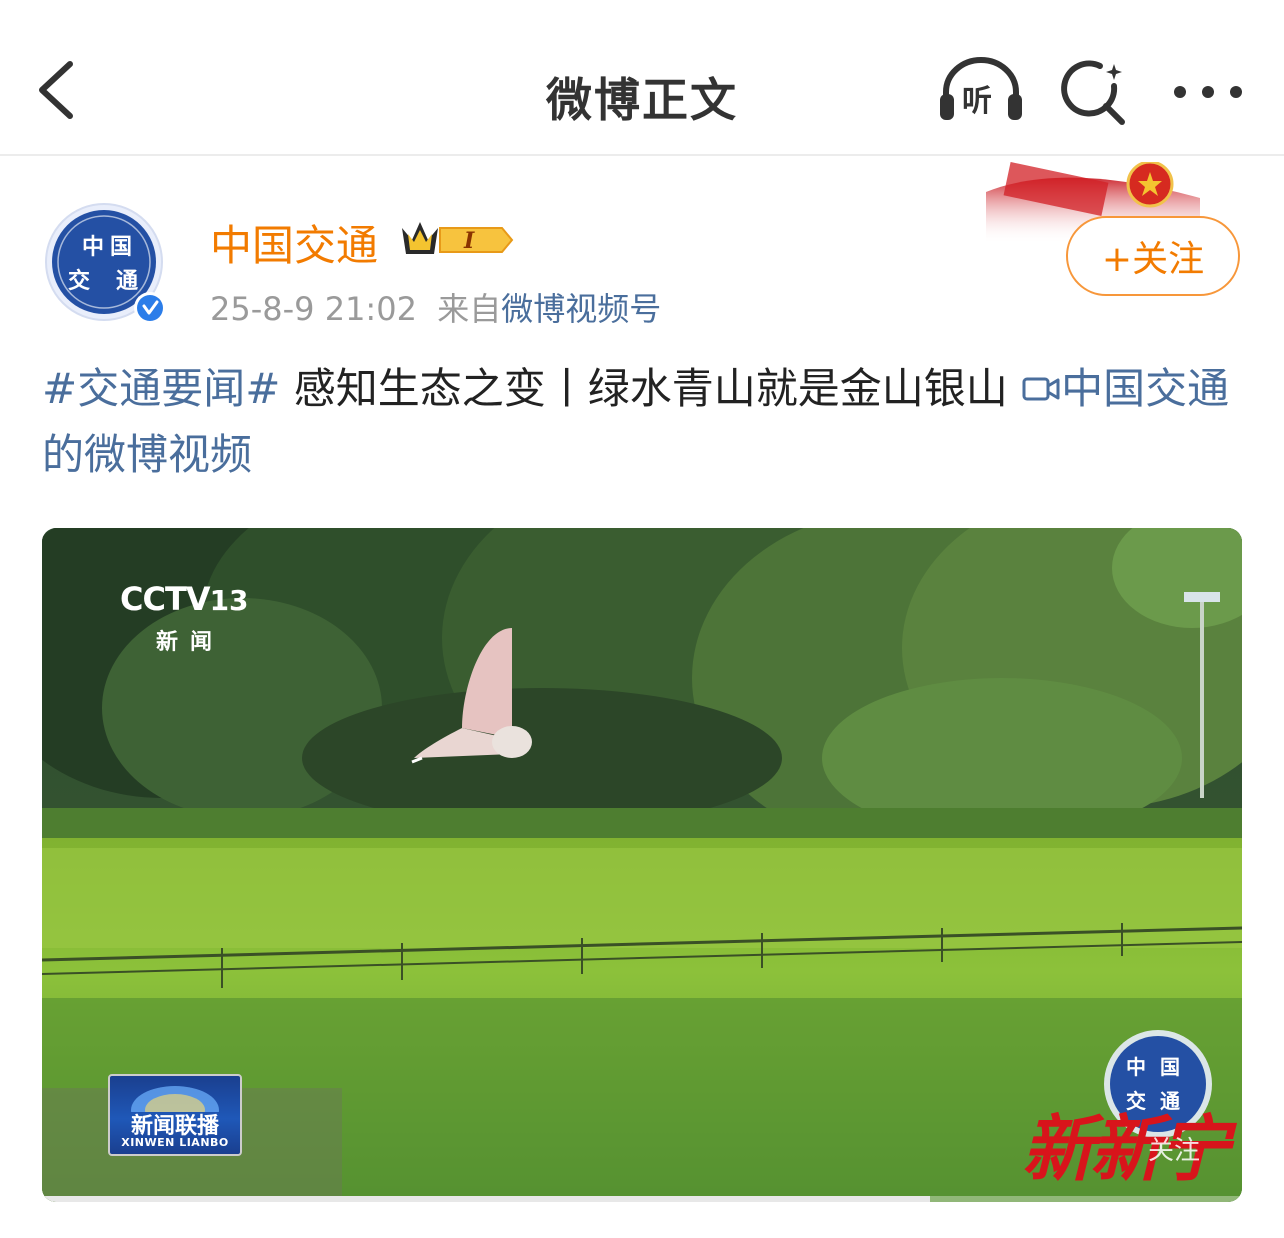 The height and width of the screenshot is (1238, 1284). I want to click on program-subtitle: XINWEN LIANBO, so click(175, 1142).